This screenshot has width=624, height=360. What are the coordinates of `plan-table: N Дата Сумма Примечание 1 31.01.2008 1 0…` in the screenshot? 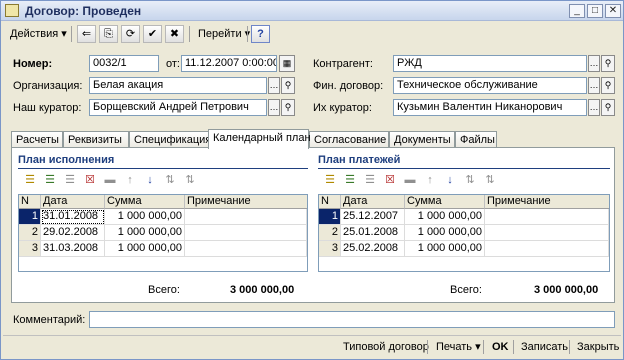 It's located at (163, 233).